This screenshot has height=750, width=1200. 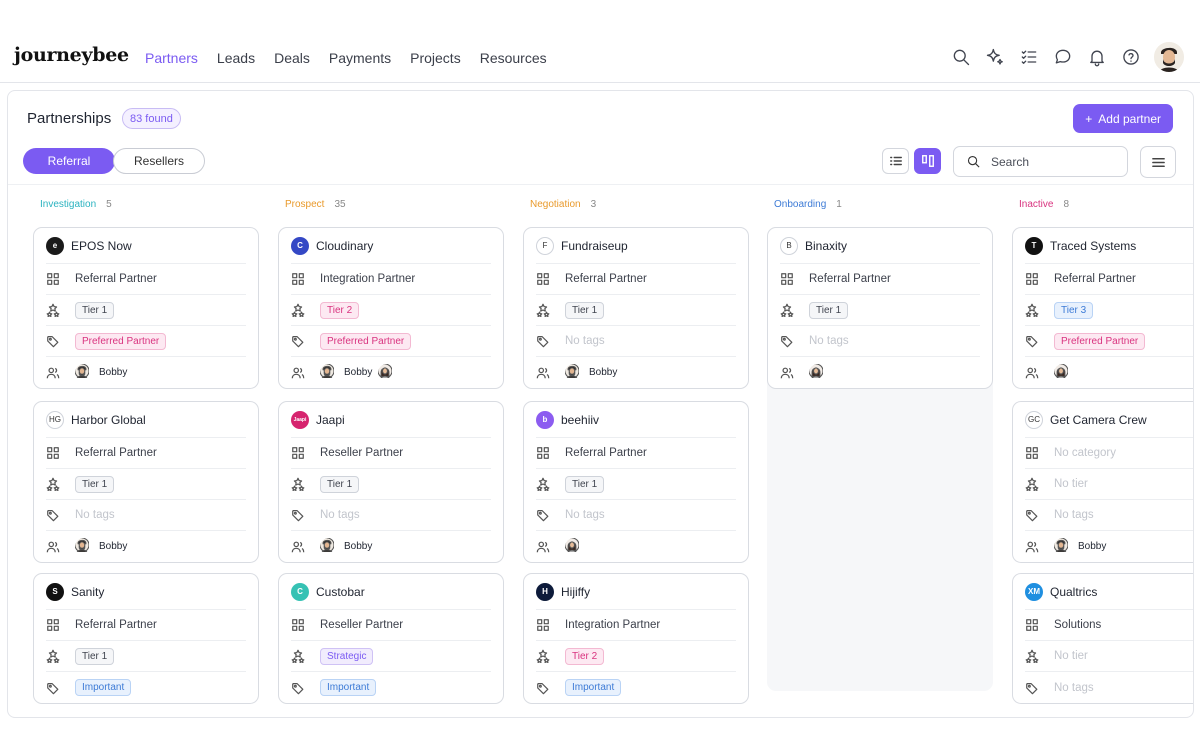 What do you see at coordinates (292, 58) in the screenshot?
I see `nav-deals: Deals` at bounding box center [292, 58].